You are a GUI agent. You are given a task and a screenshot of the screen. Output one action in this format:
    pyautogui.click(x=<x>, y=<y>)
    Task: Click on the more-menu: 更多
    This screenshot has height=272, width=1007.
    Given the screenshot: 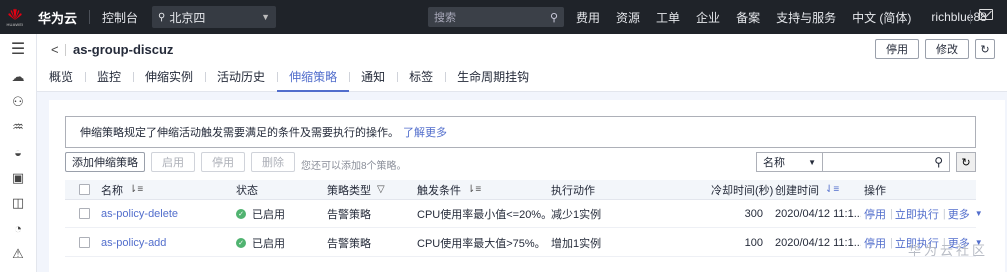 What is the action you would take?
    pyautogui.click(x=959, y=214)
    